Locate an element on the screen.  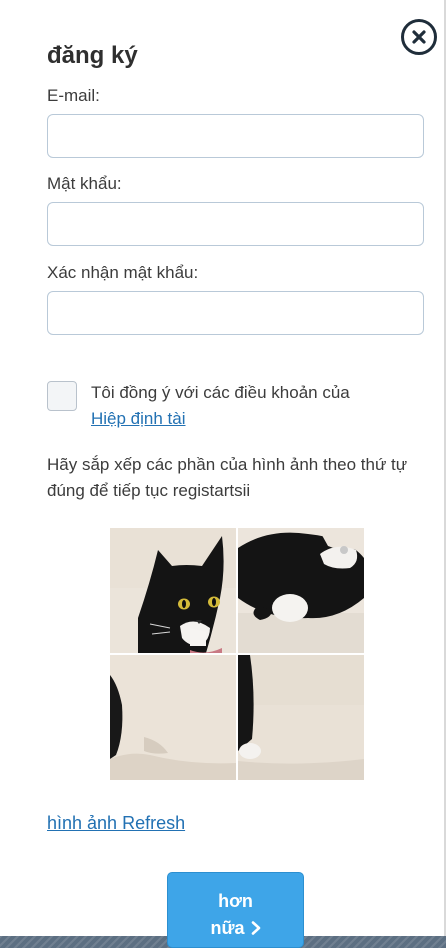
confirm-password-field is located at coordinates (235, 313).